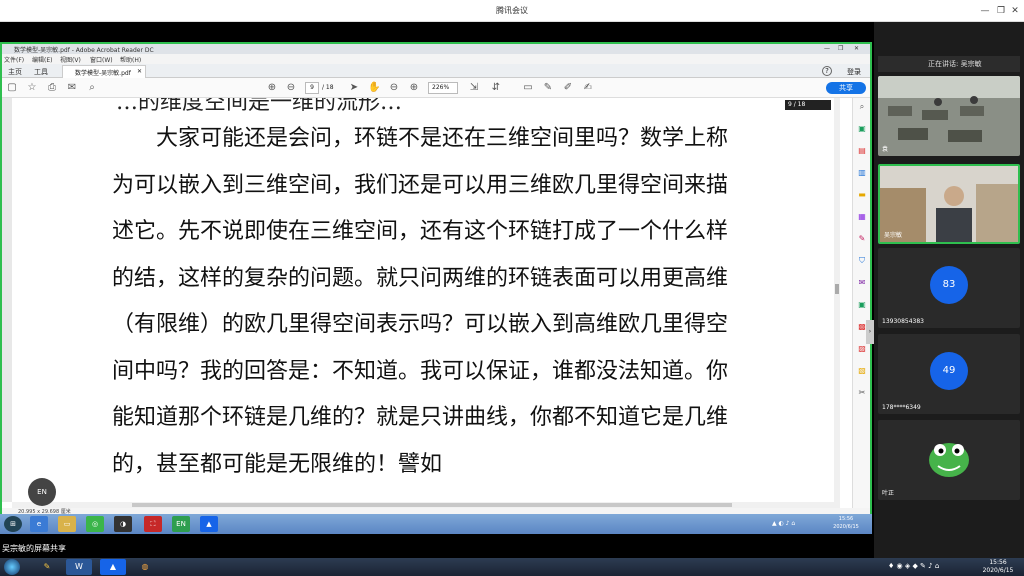 The width and height of the screenshot is (1024, 576). Describe the element at coordinates (862, 173) in the screenshot. I see `pane-edit-icon: ▥` at that location.